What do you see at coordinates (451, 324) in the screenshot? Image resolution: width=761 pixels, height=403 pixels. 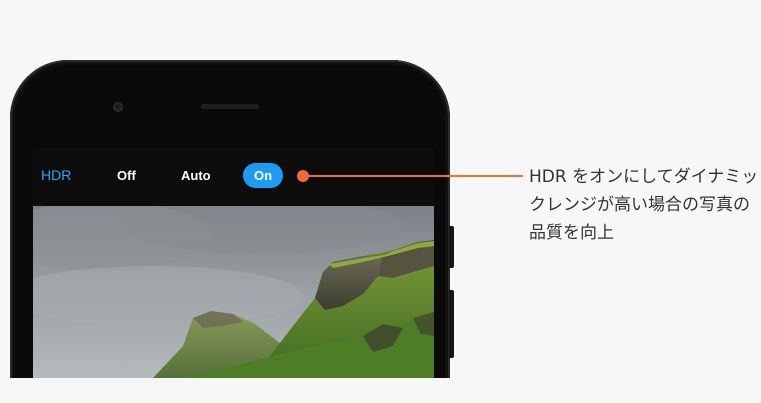 I see `phone-power-button` at bounding box center [451, 324].